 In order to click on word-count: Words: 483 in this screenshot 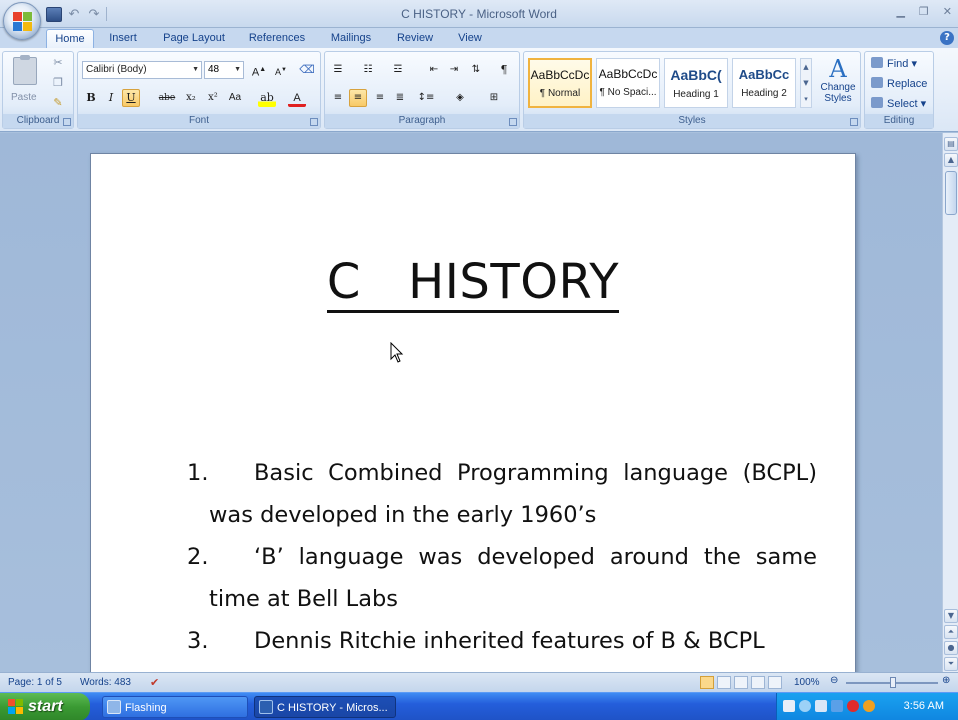, I will do `click(105, 682)`.